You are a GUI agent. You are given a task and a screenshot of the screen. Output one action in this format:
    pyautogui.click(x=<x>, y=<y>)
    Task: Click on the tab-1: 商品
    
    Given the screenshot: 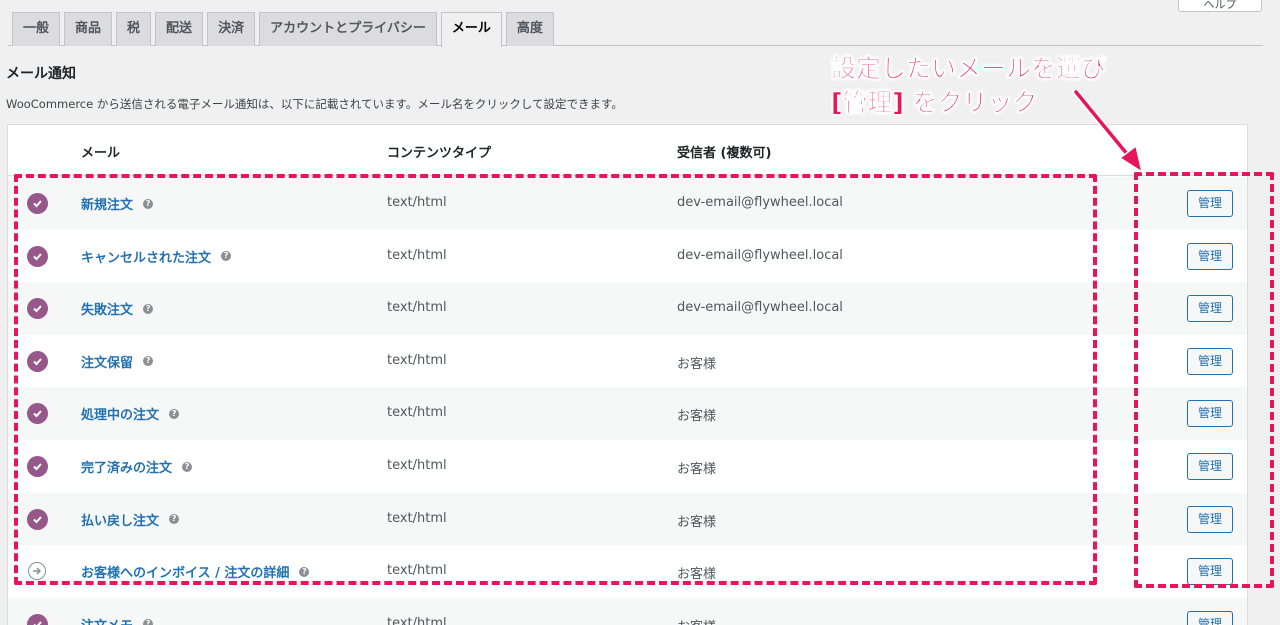 What is the action you would take?
    pyautogui.click(x=88, y=29)
    